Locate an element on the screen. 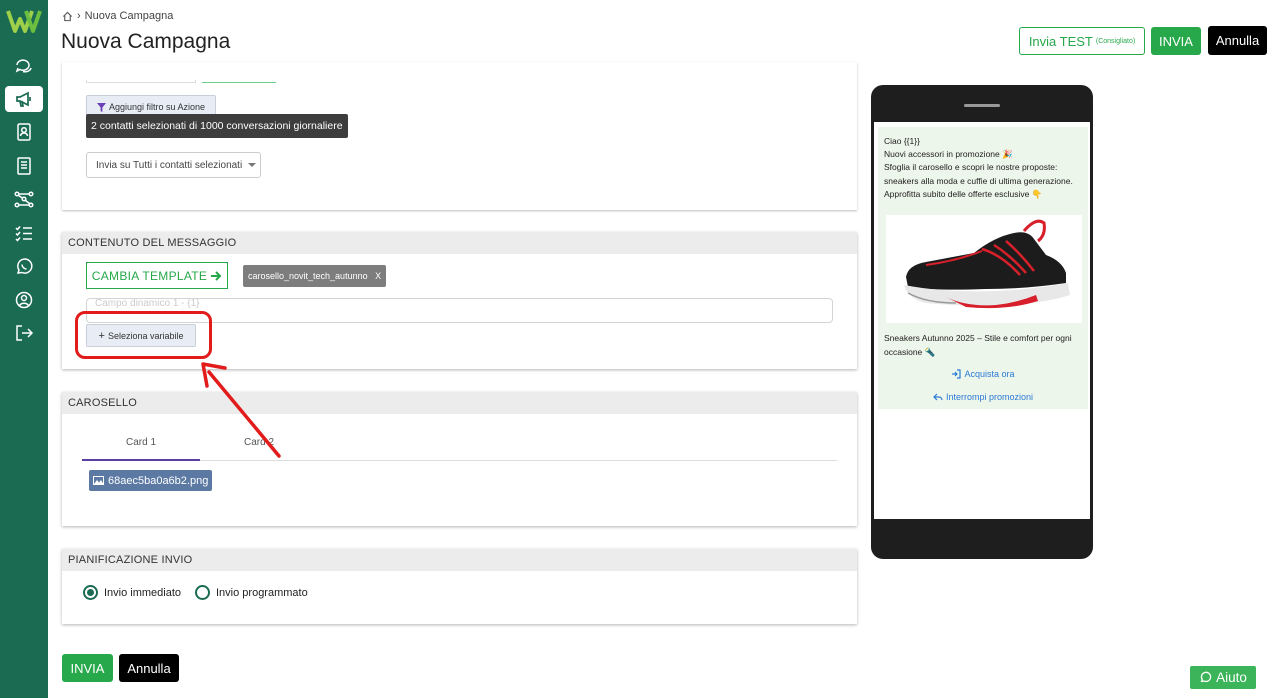  filter-icon is located at coordinates (101, 107).